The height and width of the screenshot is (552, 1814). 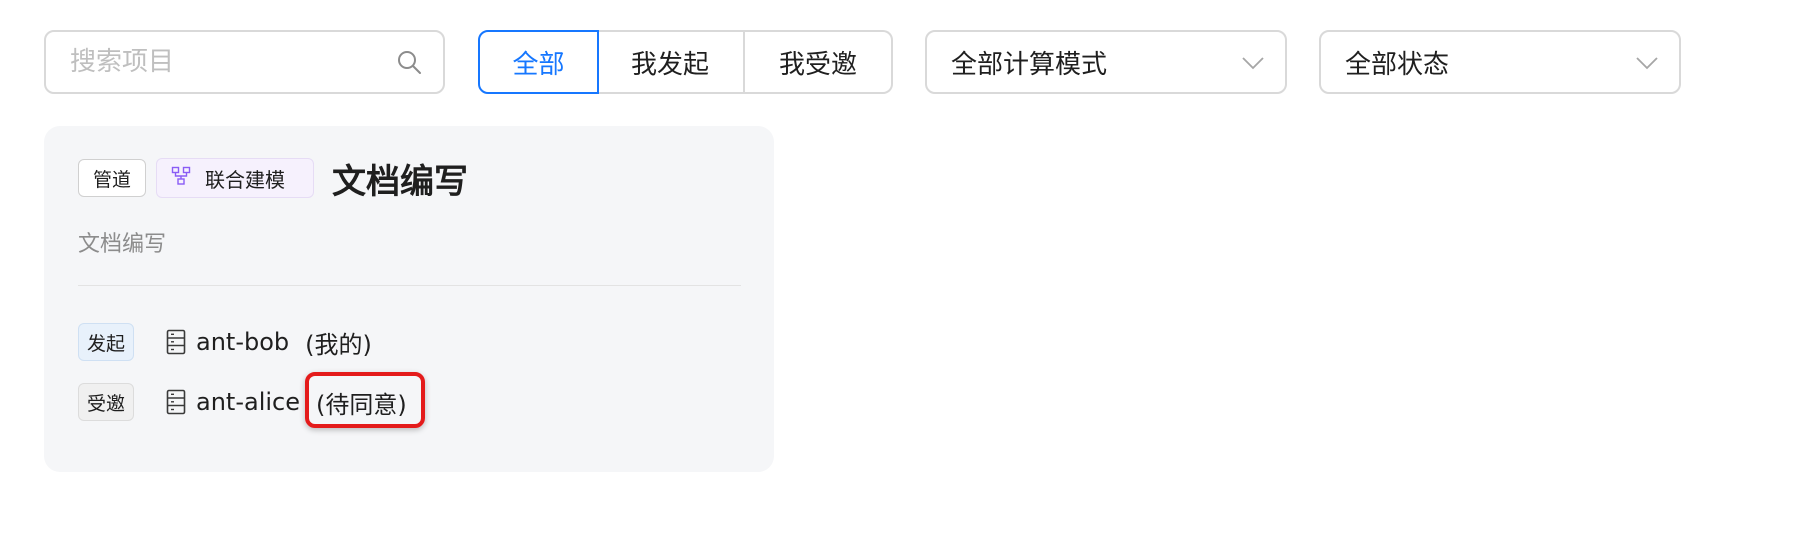 What do you see at coordinates (122, 244) in the screenshot?
I see `project-description: 文档编写` at bounding box center [122, 244].